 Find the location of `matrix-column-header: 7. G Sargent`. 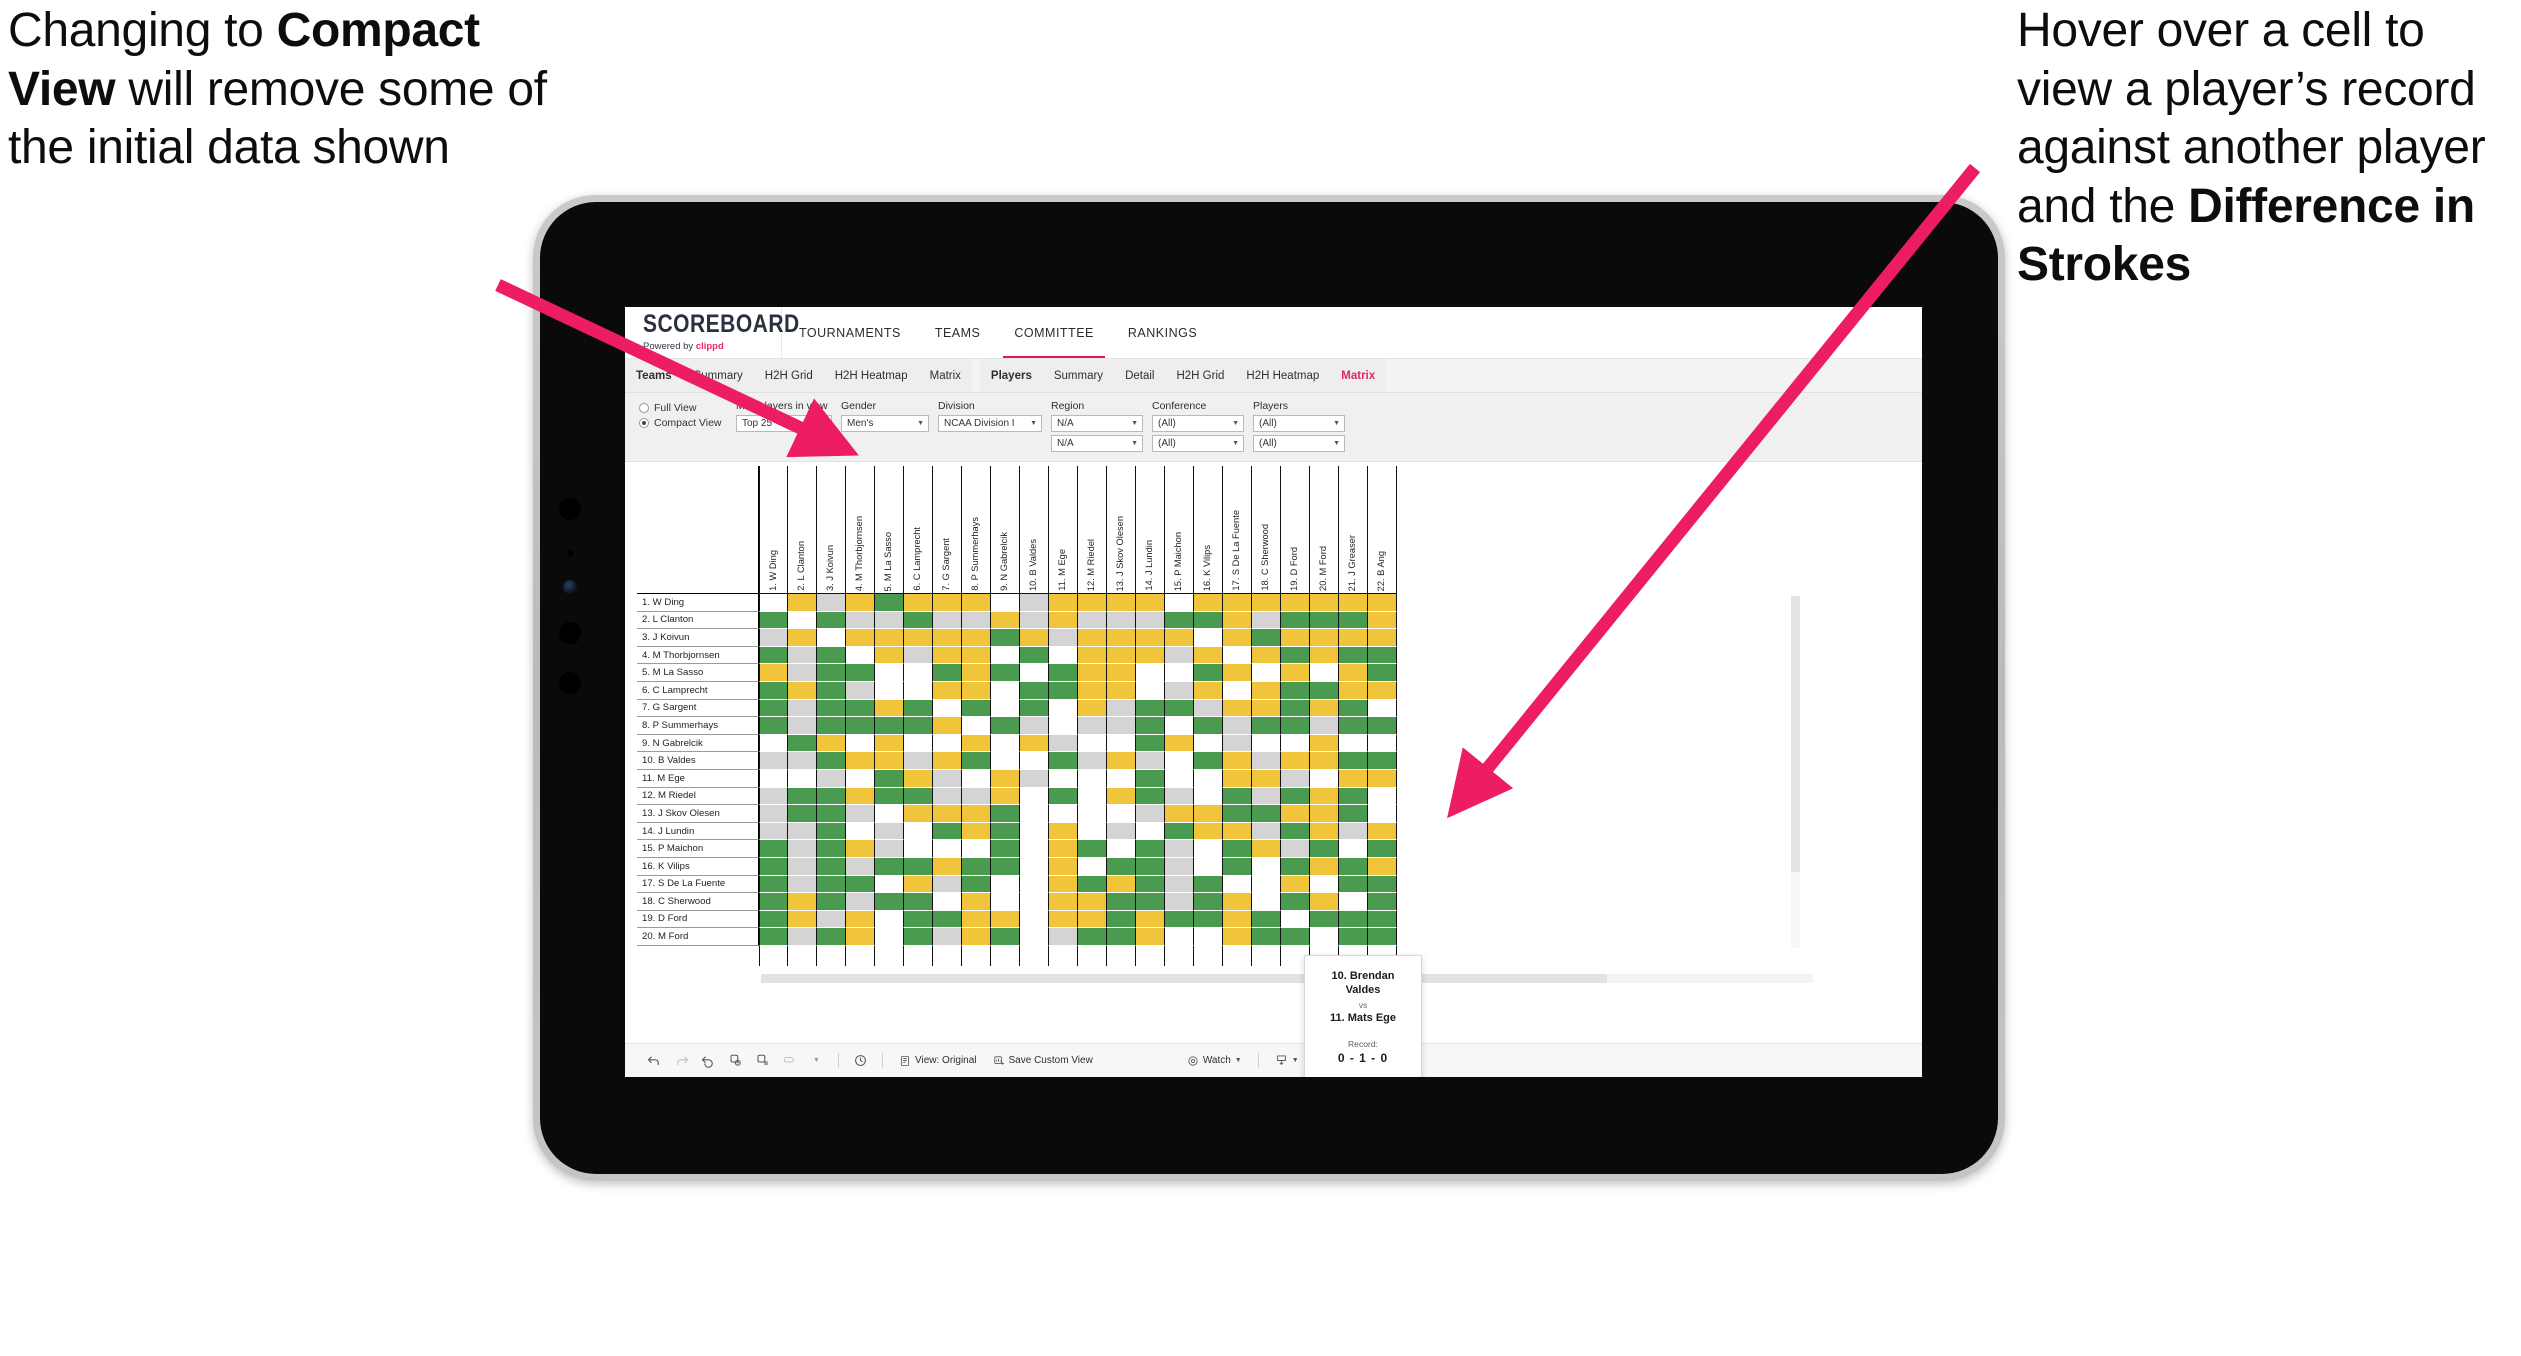

matrix-column-header: 7. G Sargent is located at coordinates (947, 530).